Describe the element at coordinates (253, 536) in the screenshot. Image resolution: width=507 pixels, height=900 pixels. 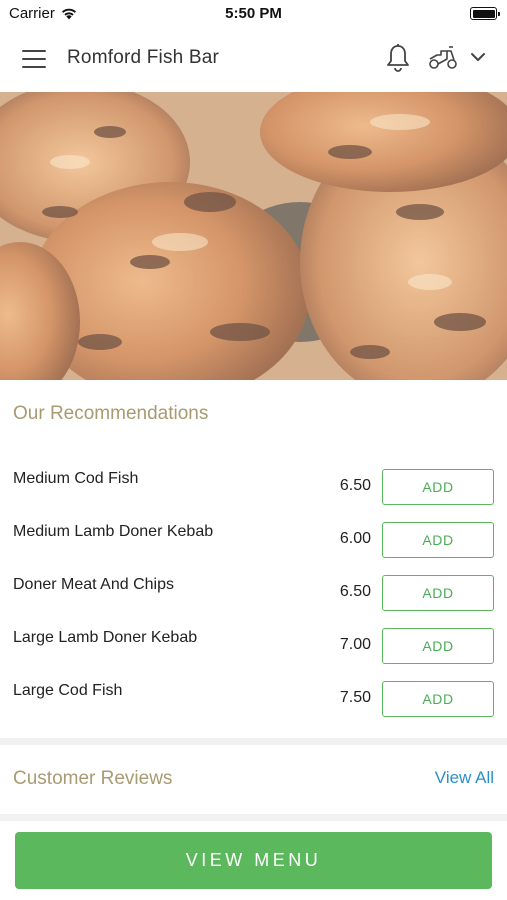
I see `list-item: Medium Lamb Doner Kebab 6.00 ADD` at that location.